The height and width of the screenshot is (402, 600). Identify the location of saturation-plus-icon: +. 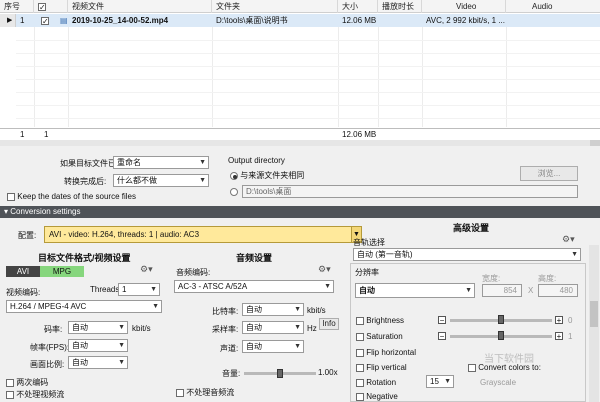
(559, 336).